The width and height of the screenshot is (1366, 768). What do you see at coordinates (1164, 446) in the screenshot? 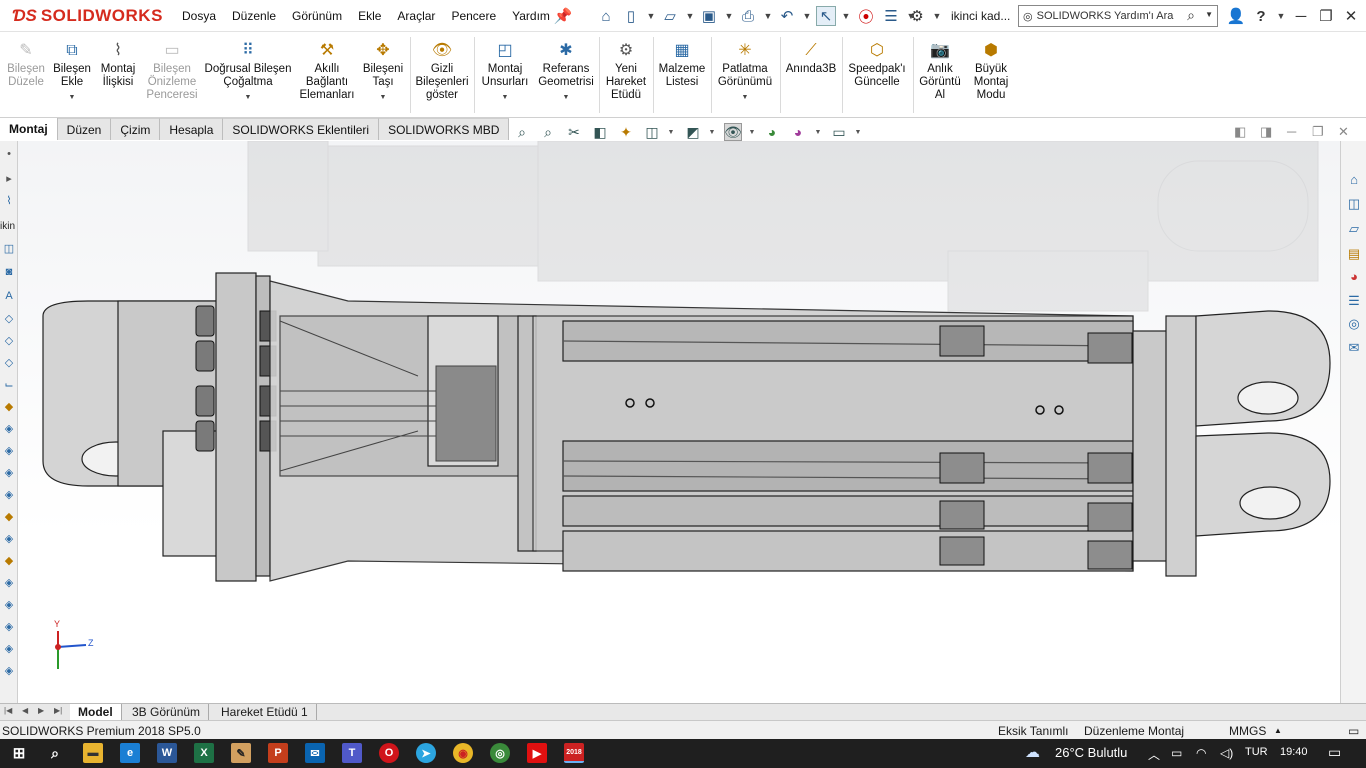
I see `right-flange` at bounding box center [1164, 446].